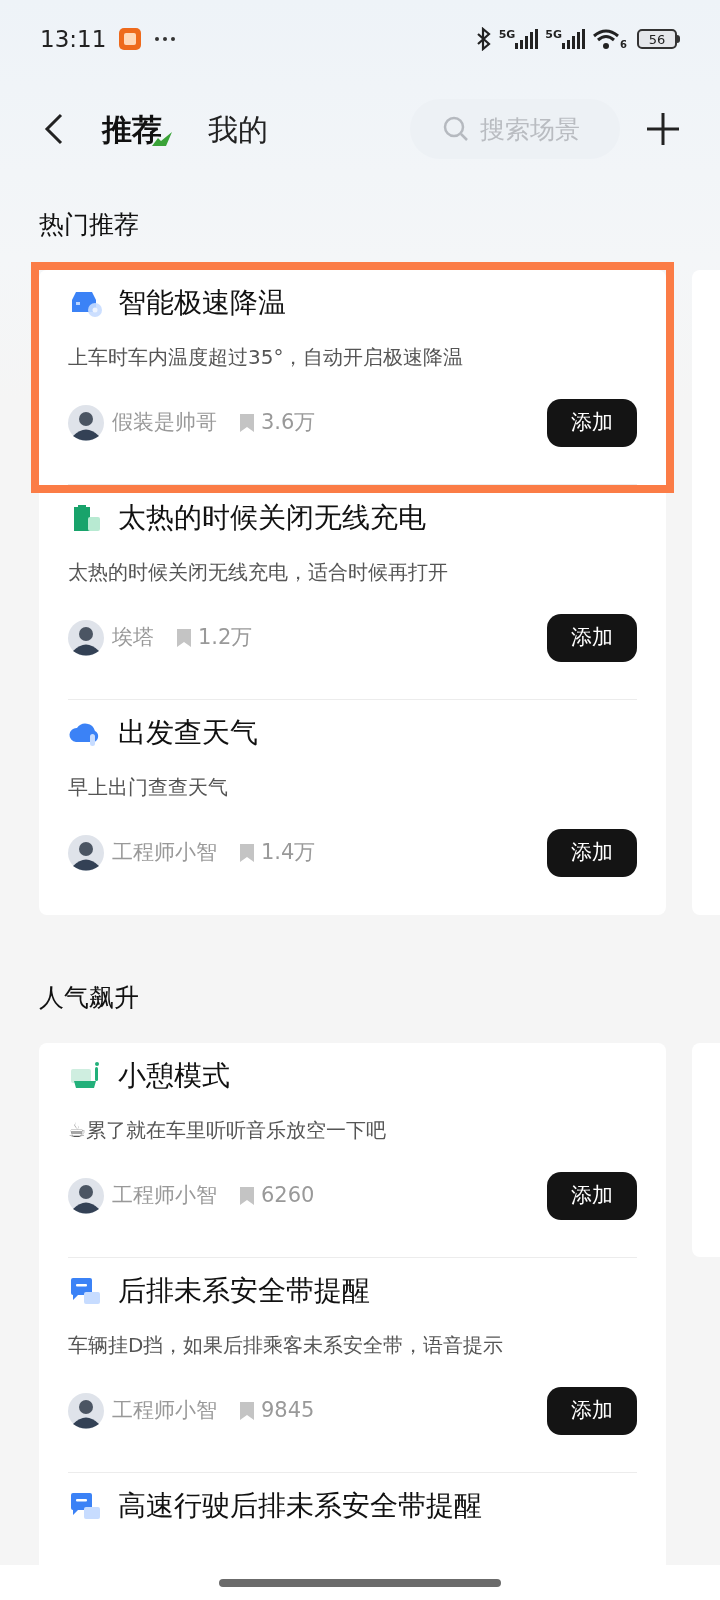 This screenshot has width=720, height=1600. I want to click on scene-description: ☕累了就在车里听听音乐放空一下吧, so click(227, 1130).